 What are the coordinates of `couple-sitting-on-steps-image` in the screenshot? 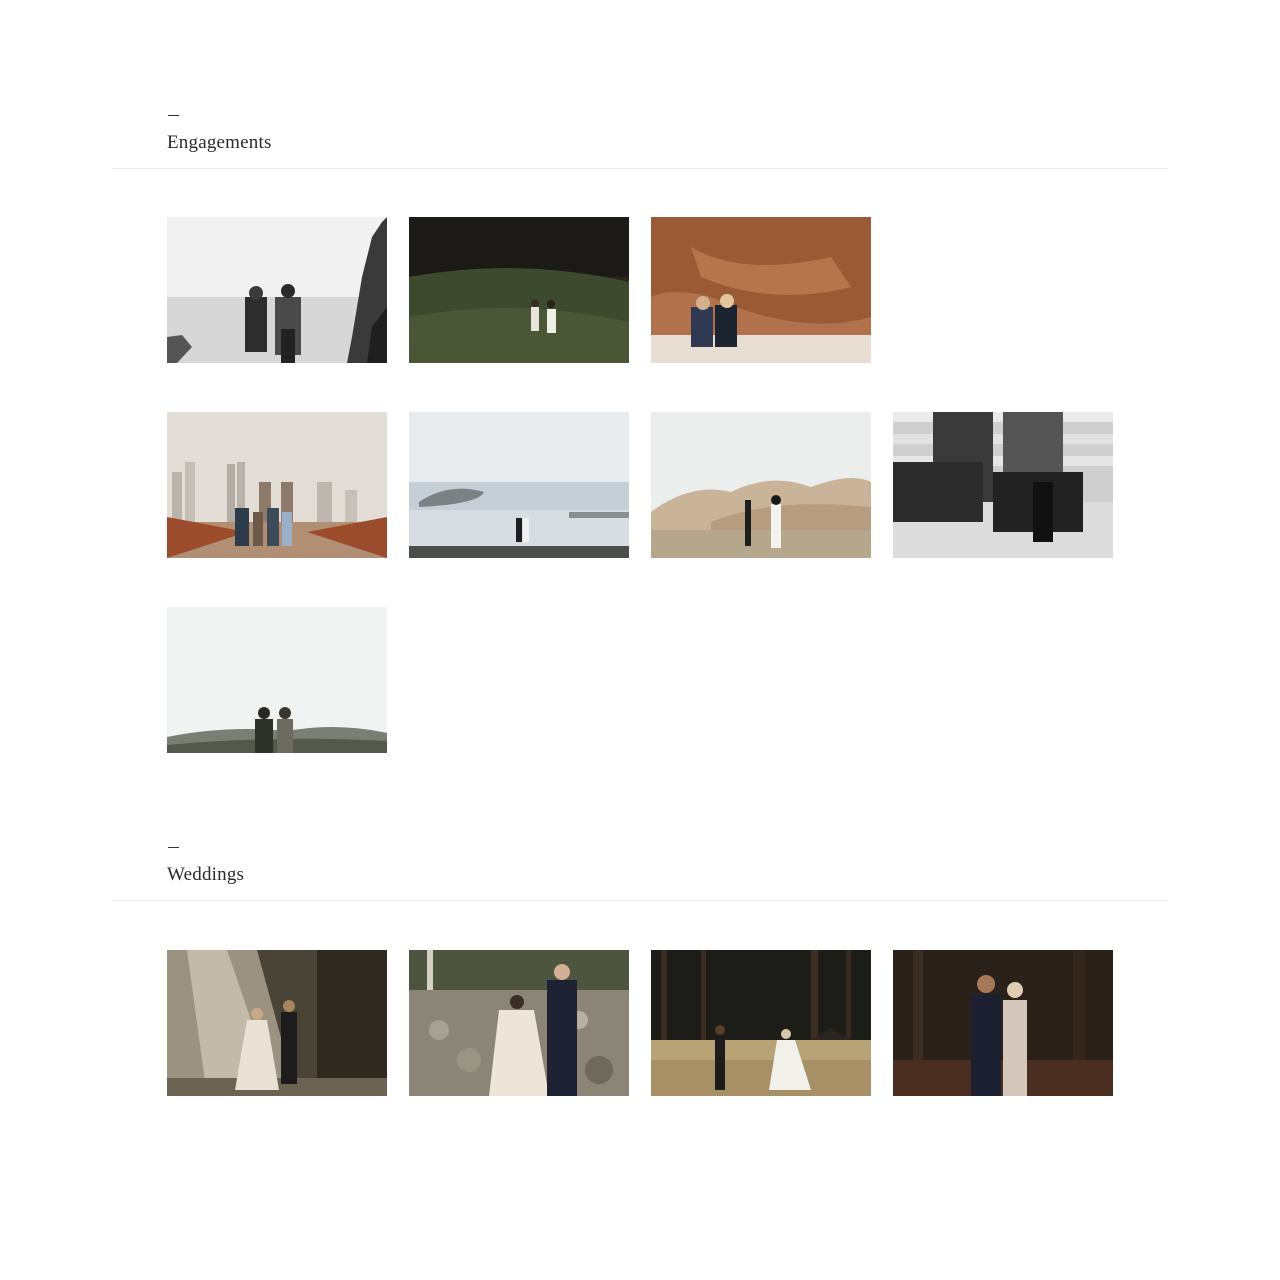 It's located at (1003, 485).